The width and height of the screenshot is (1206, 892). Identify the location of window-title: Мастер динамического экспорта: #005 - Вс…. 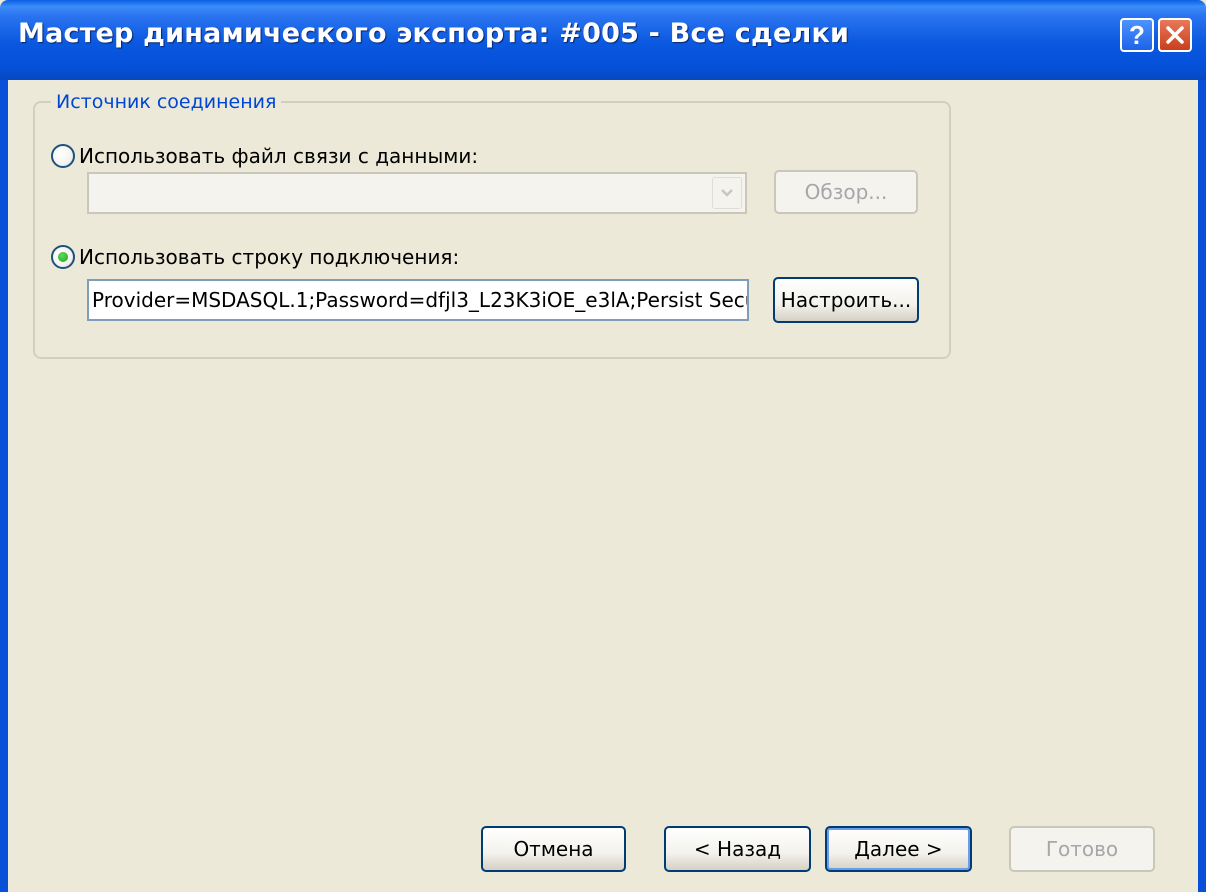
(434, 33).